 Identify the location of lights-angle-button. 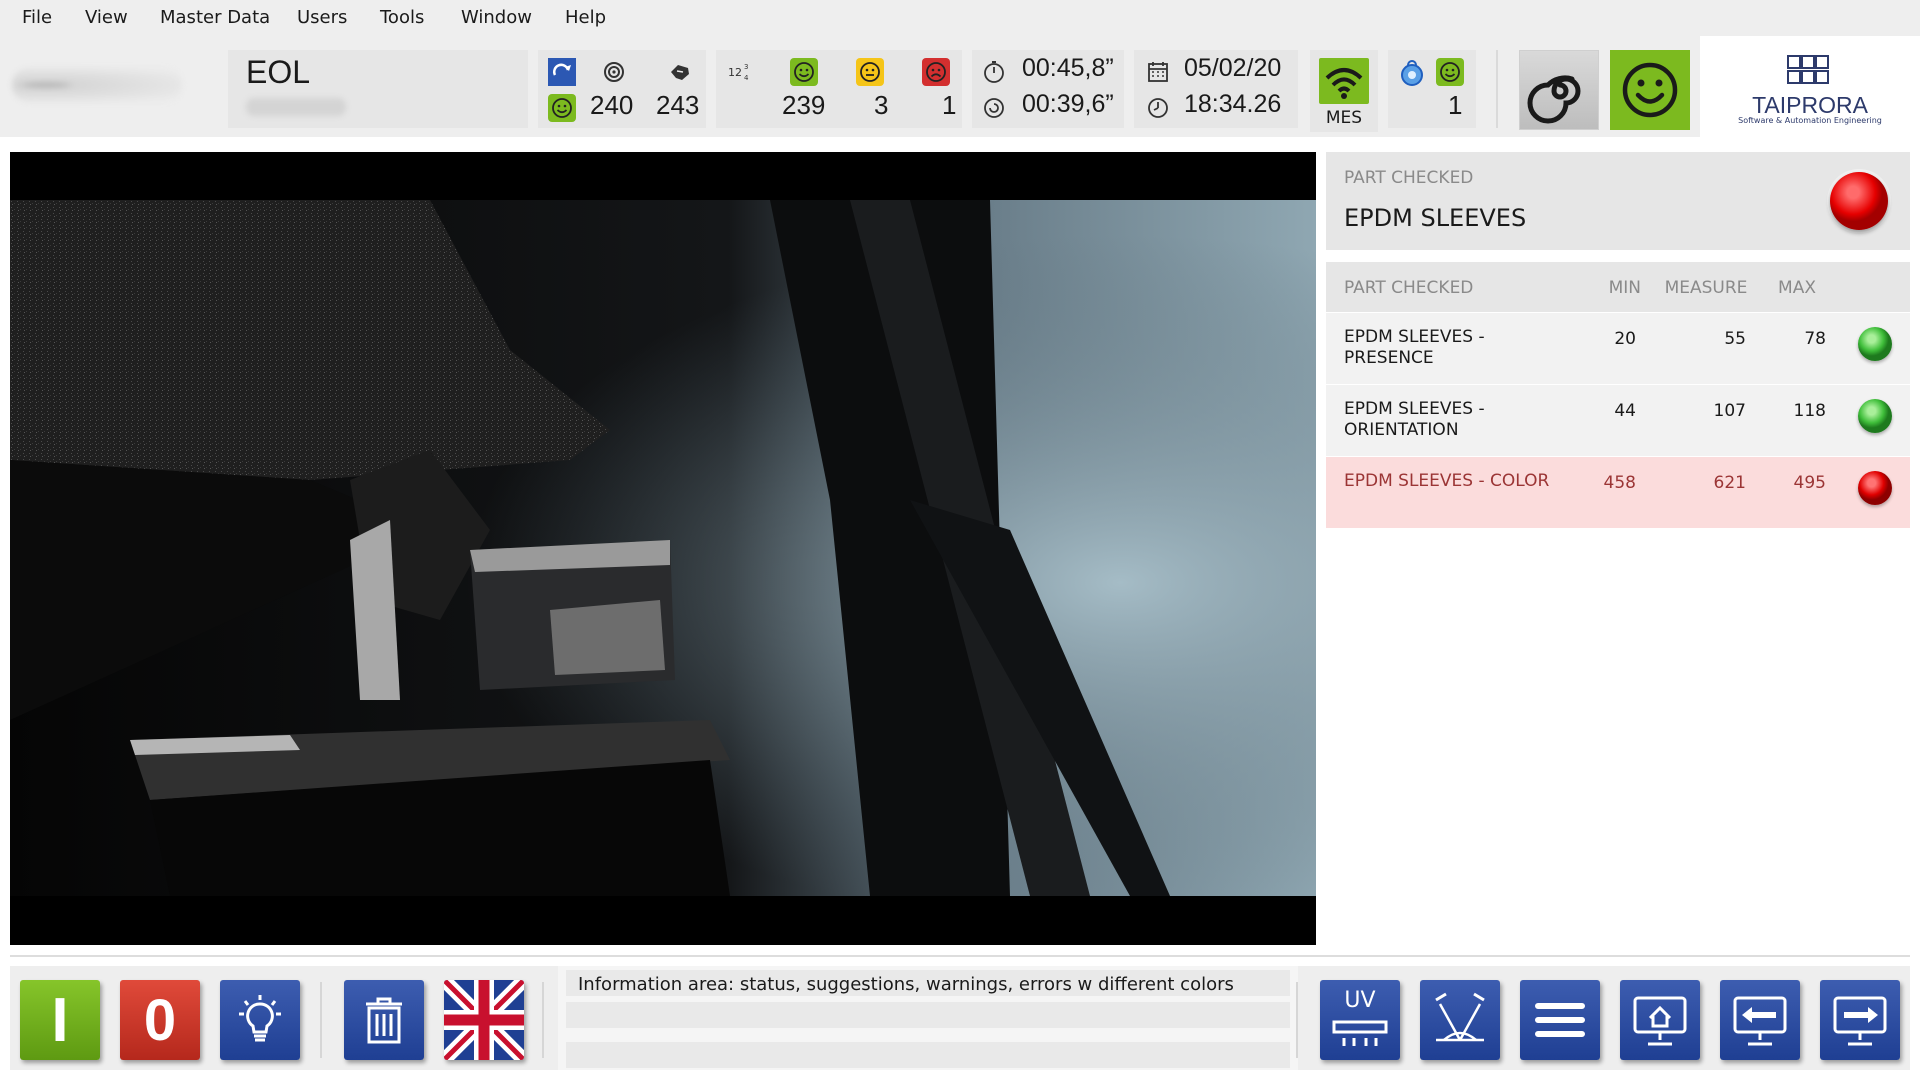
(1460, 1020).